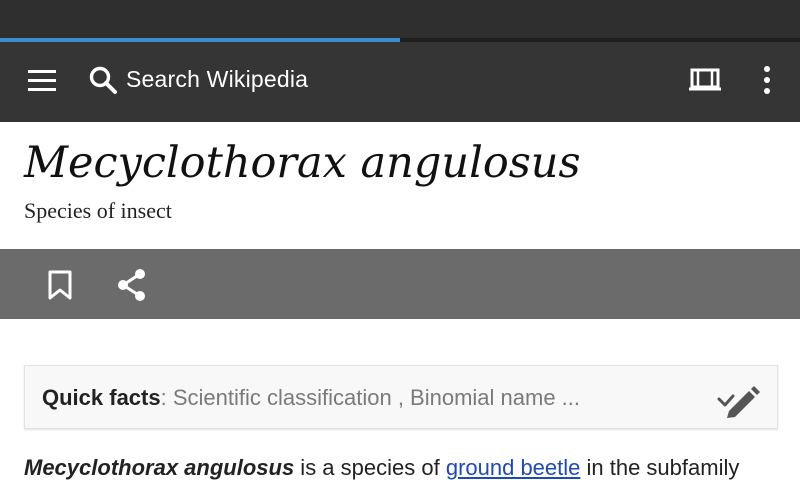 Image resolution: width=800 pixels, height=480 pixels. I want to click on overflow-menu-button, so click(767, 80).